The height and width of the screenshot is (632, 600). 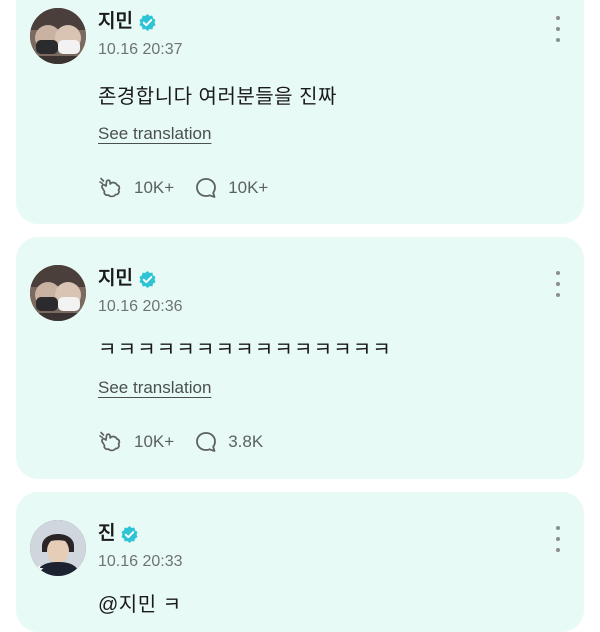 I want to click on post-actions: 10K+ 10K+, so click(x=193, y=188).